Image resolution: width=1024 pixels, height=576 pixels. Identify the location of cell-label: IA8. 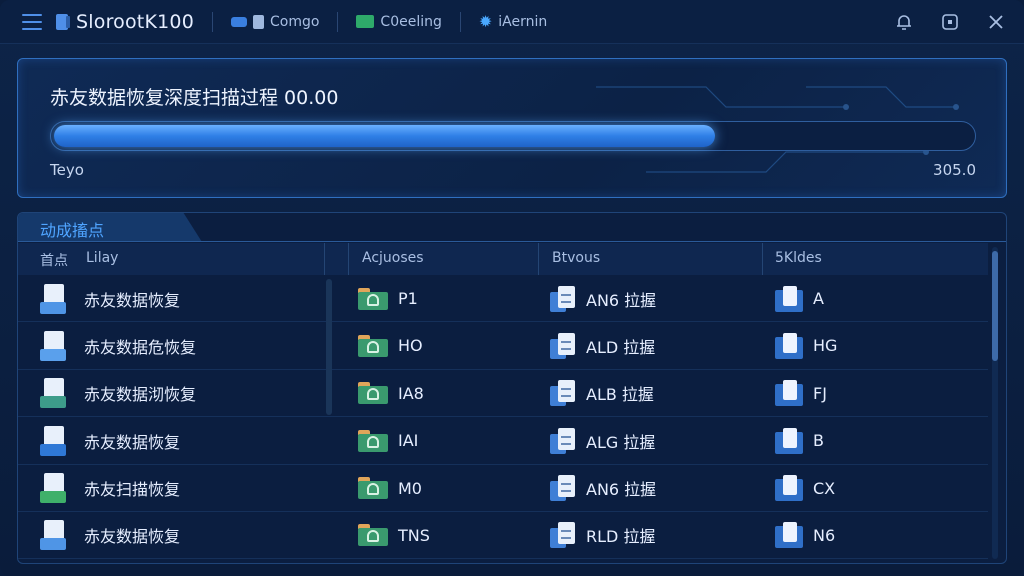
(411, 393).